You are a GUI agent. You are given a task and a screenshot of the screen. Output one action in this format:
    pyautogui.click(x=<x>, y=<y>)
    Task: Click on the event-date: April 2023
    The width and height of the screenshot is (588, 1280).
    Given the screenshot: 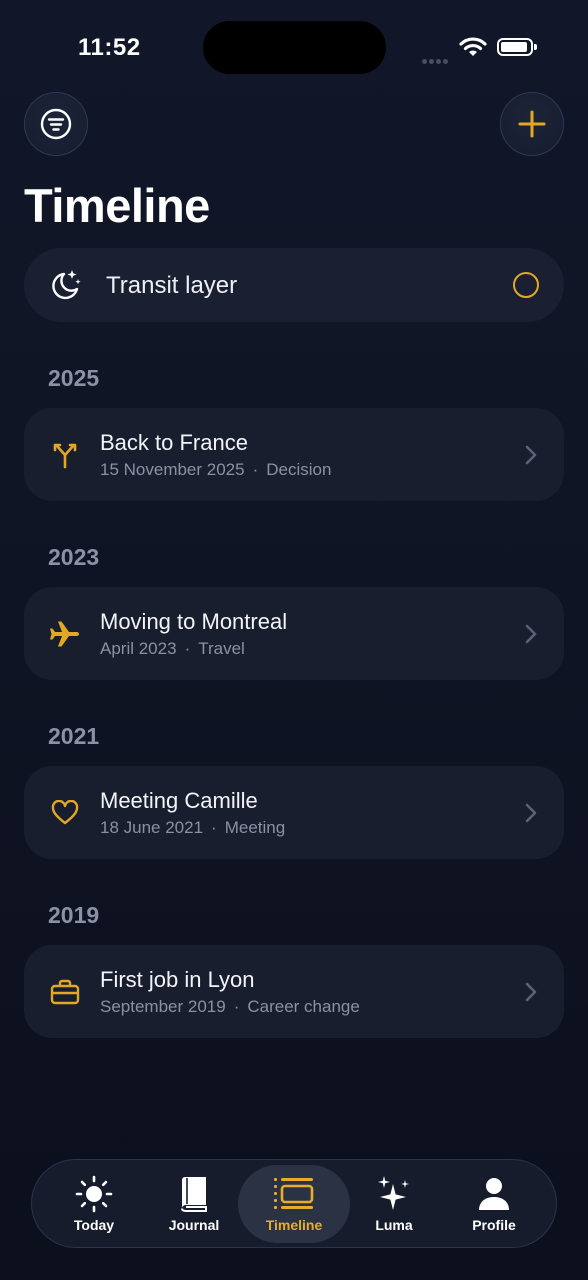 What is the action you would take?
    pyautogui.click(x=138, y=648)
    